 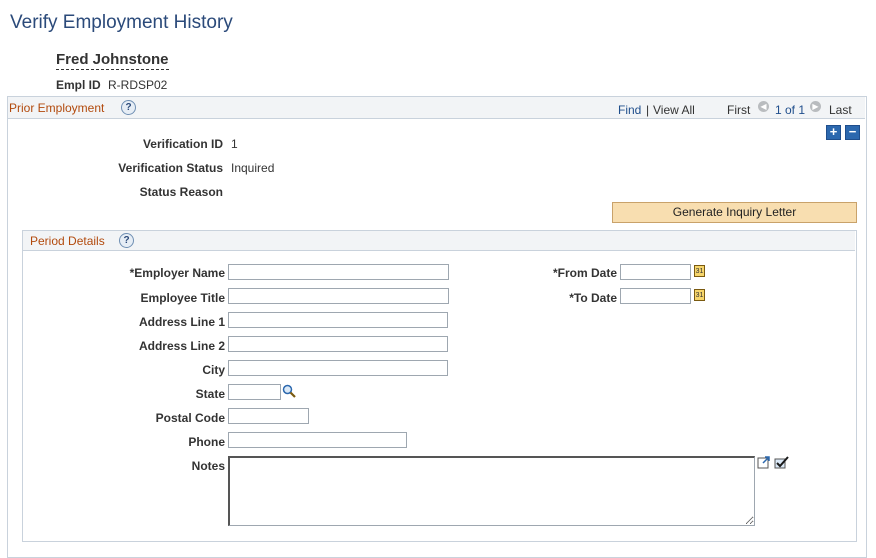 I want to click on employee-name: Fred Johnstone, so click(x=112, y=60).